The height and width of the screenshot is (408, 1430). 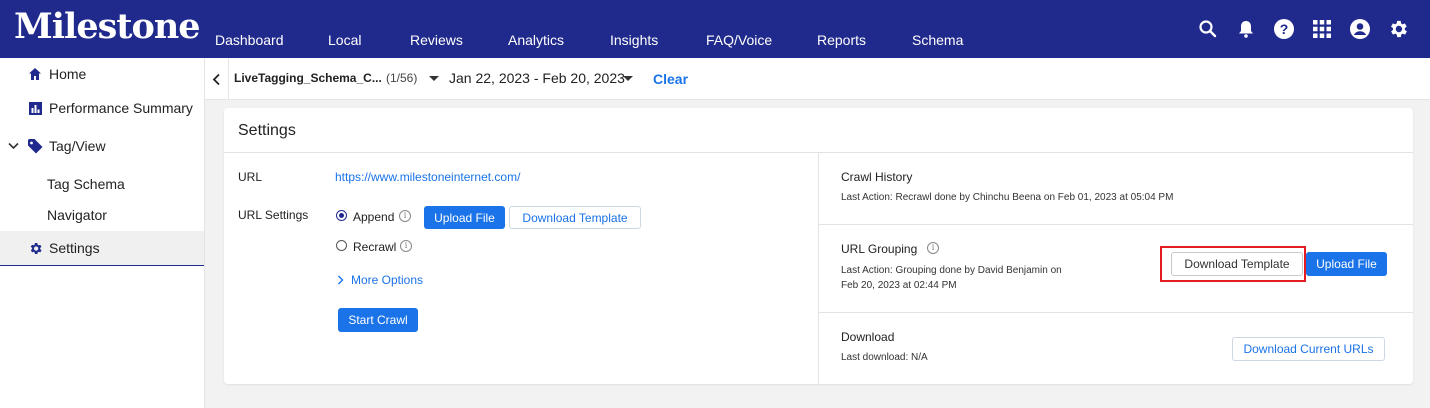 What do you see at coordinates (121, 108) in the screenshot?
I see `sidebar-item-label: Performance Summary` at bounding box center [121, 108].